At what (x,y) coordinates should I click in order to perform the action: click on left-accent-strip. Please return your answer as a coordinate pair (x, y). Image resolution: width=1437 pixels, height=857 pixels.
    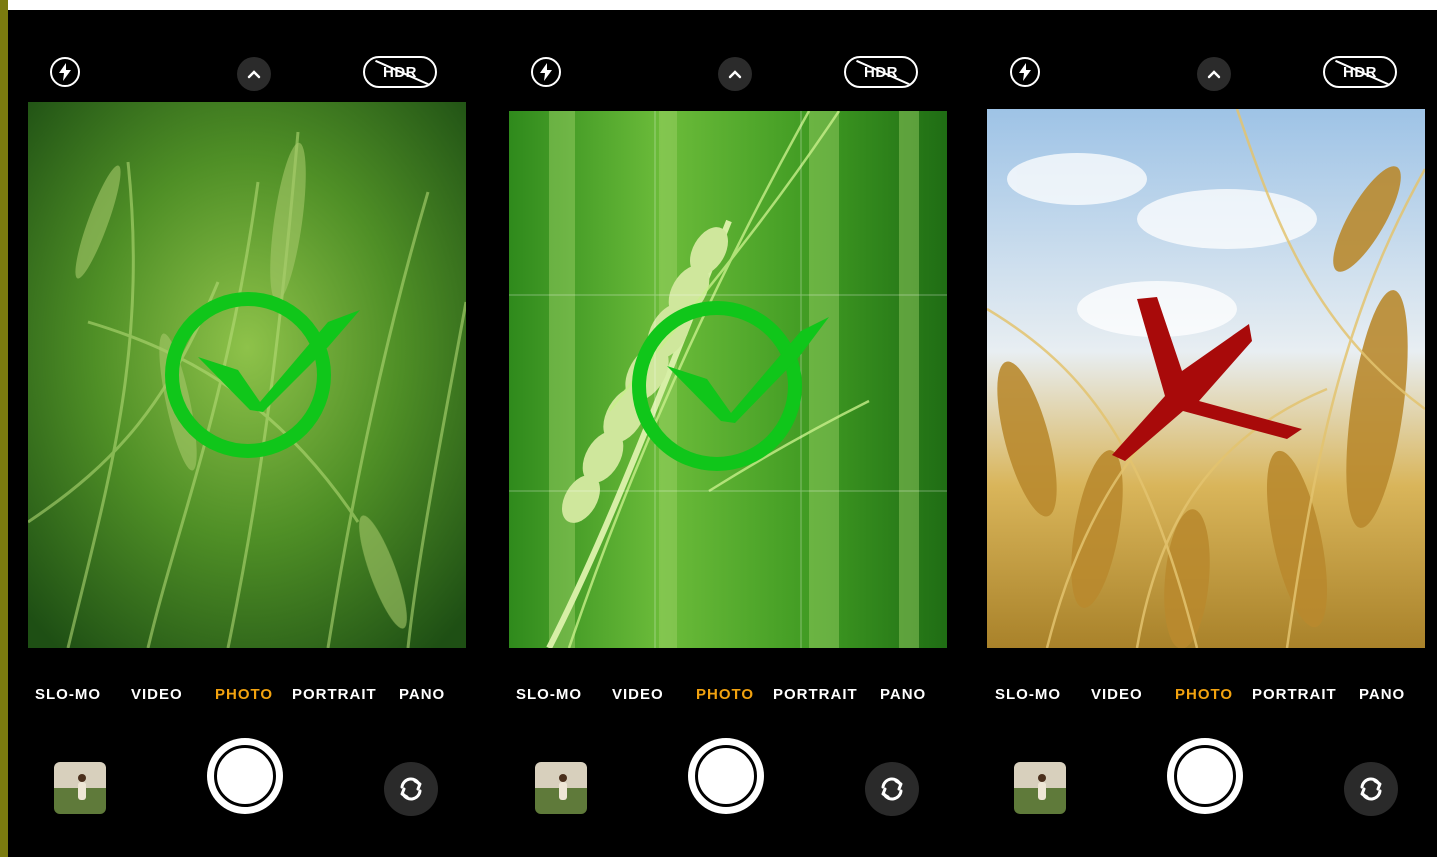
    Looking at the image, I should click on (4, 428).